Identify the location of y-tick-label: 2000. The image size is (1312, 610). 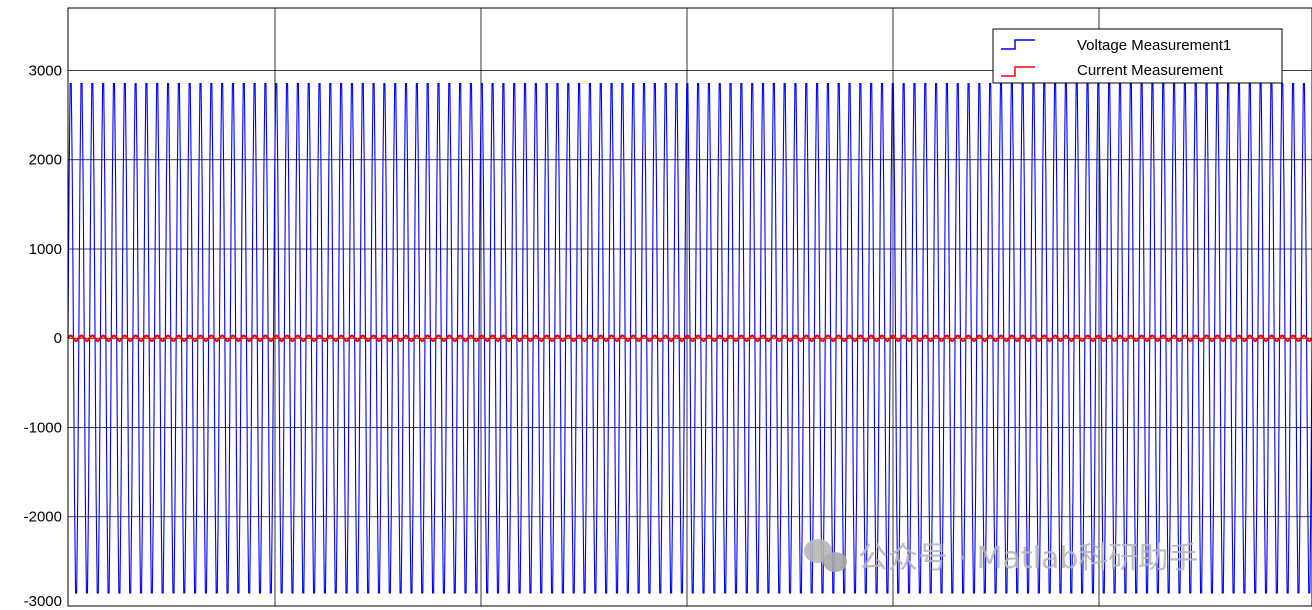
(45, 160).